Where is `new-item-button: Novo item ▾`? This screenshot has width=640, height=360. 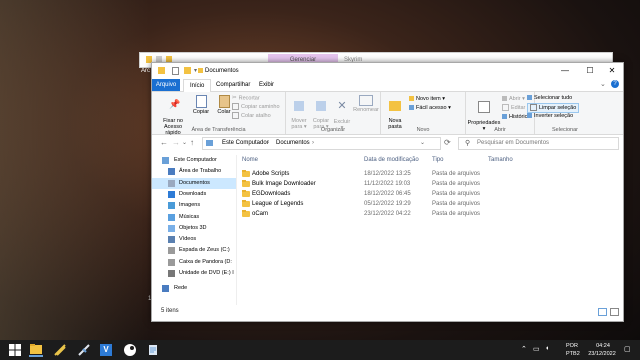 new-item-button: Novo item ▾ is located at coordinates (427, 99).